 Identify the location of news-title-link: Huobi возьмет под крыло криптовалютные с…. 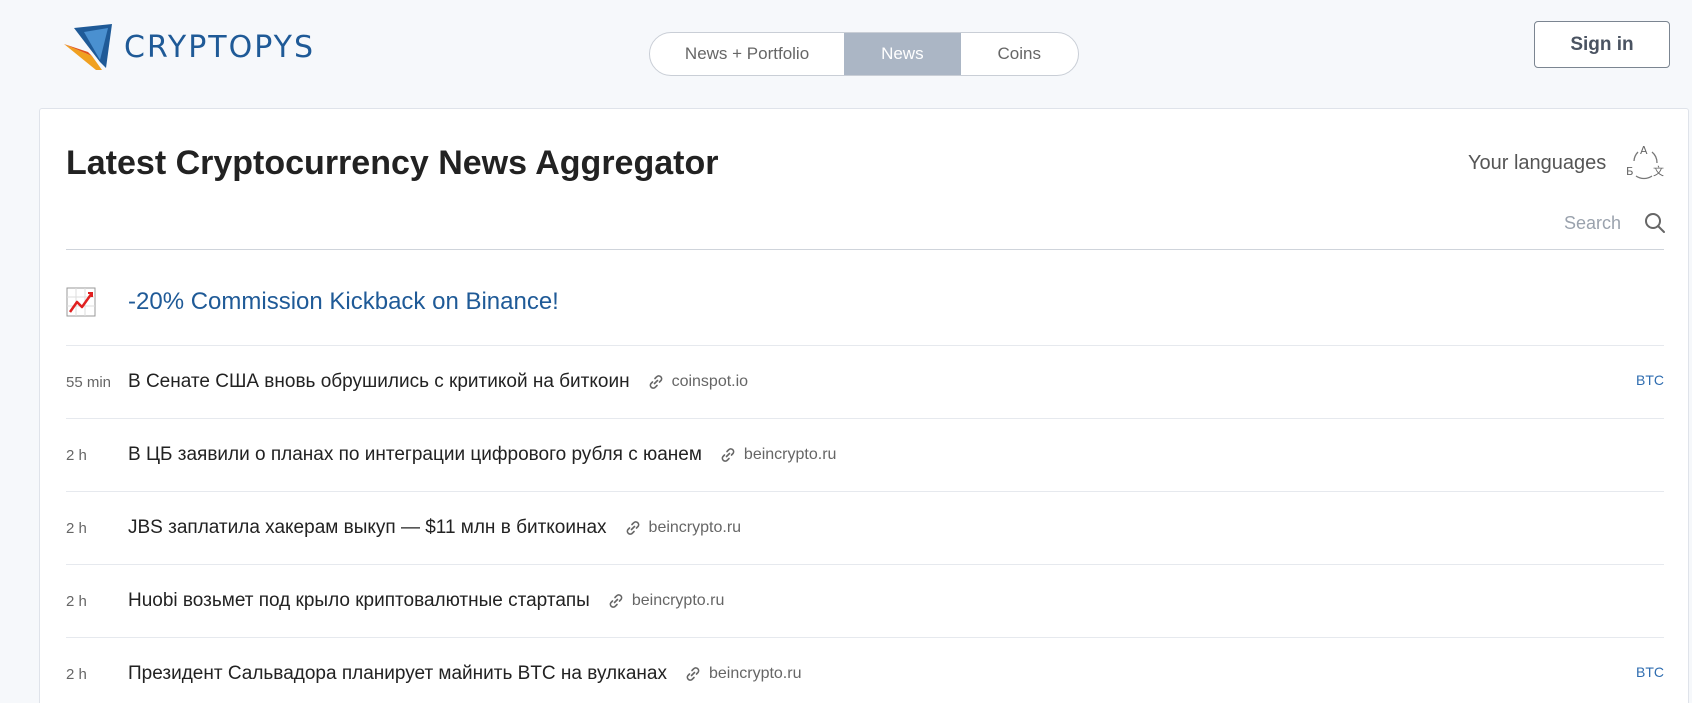
(359, 601).